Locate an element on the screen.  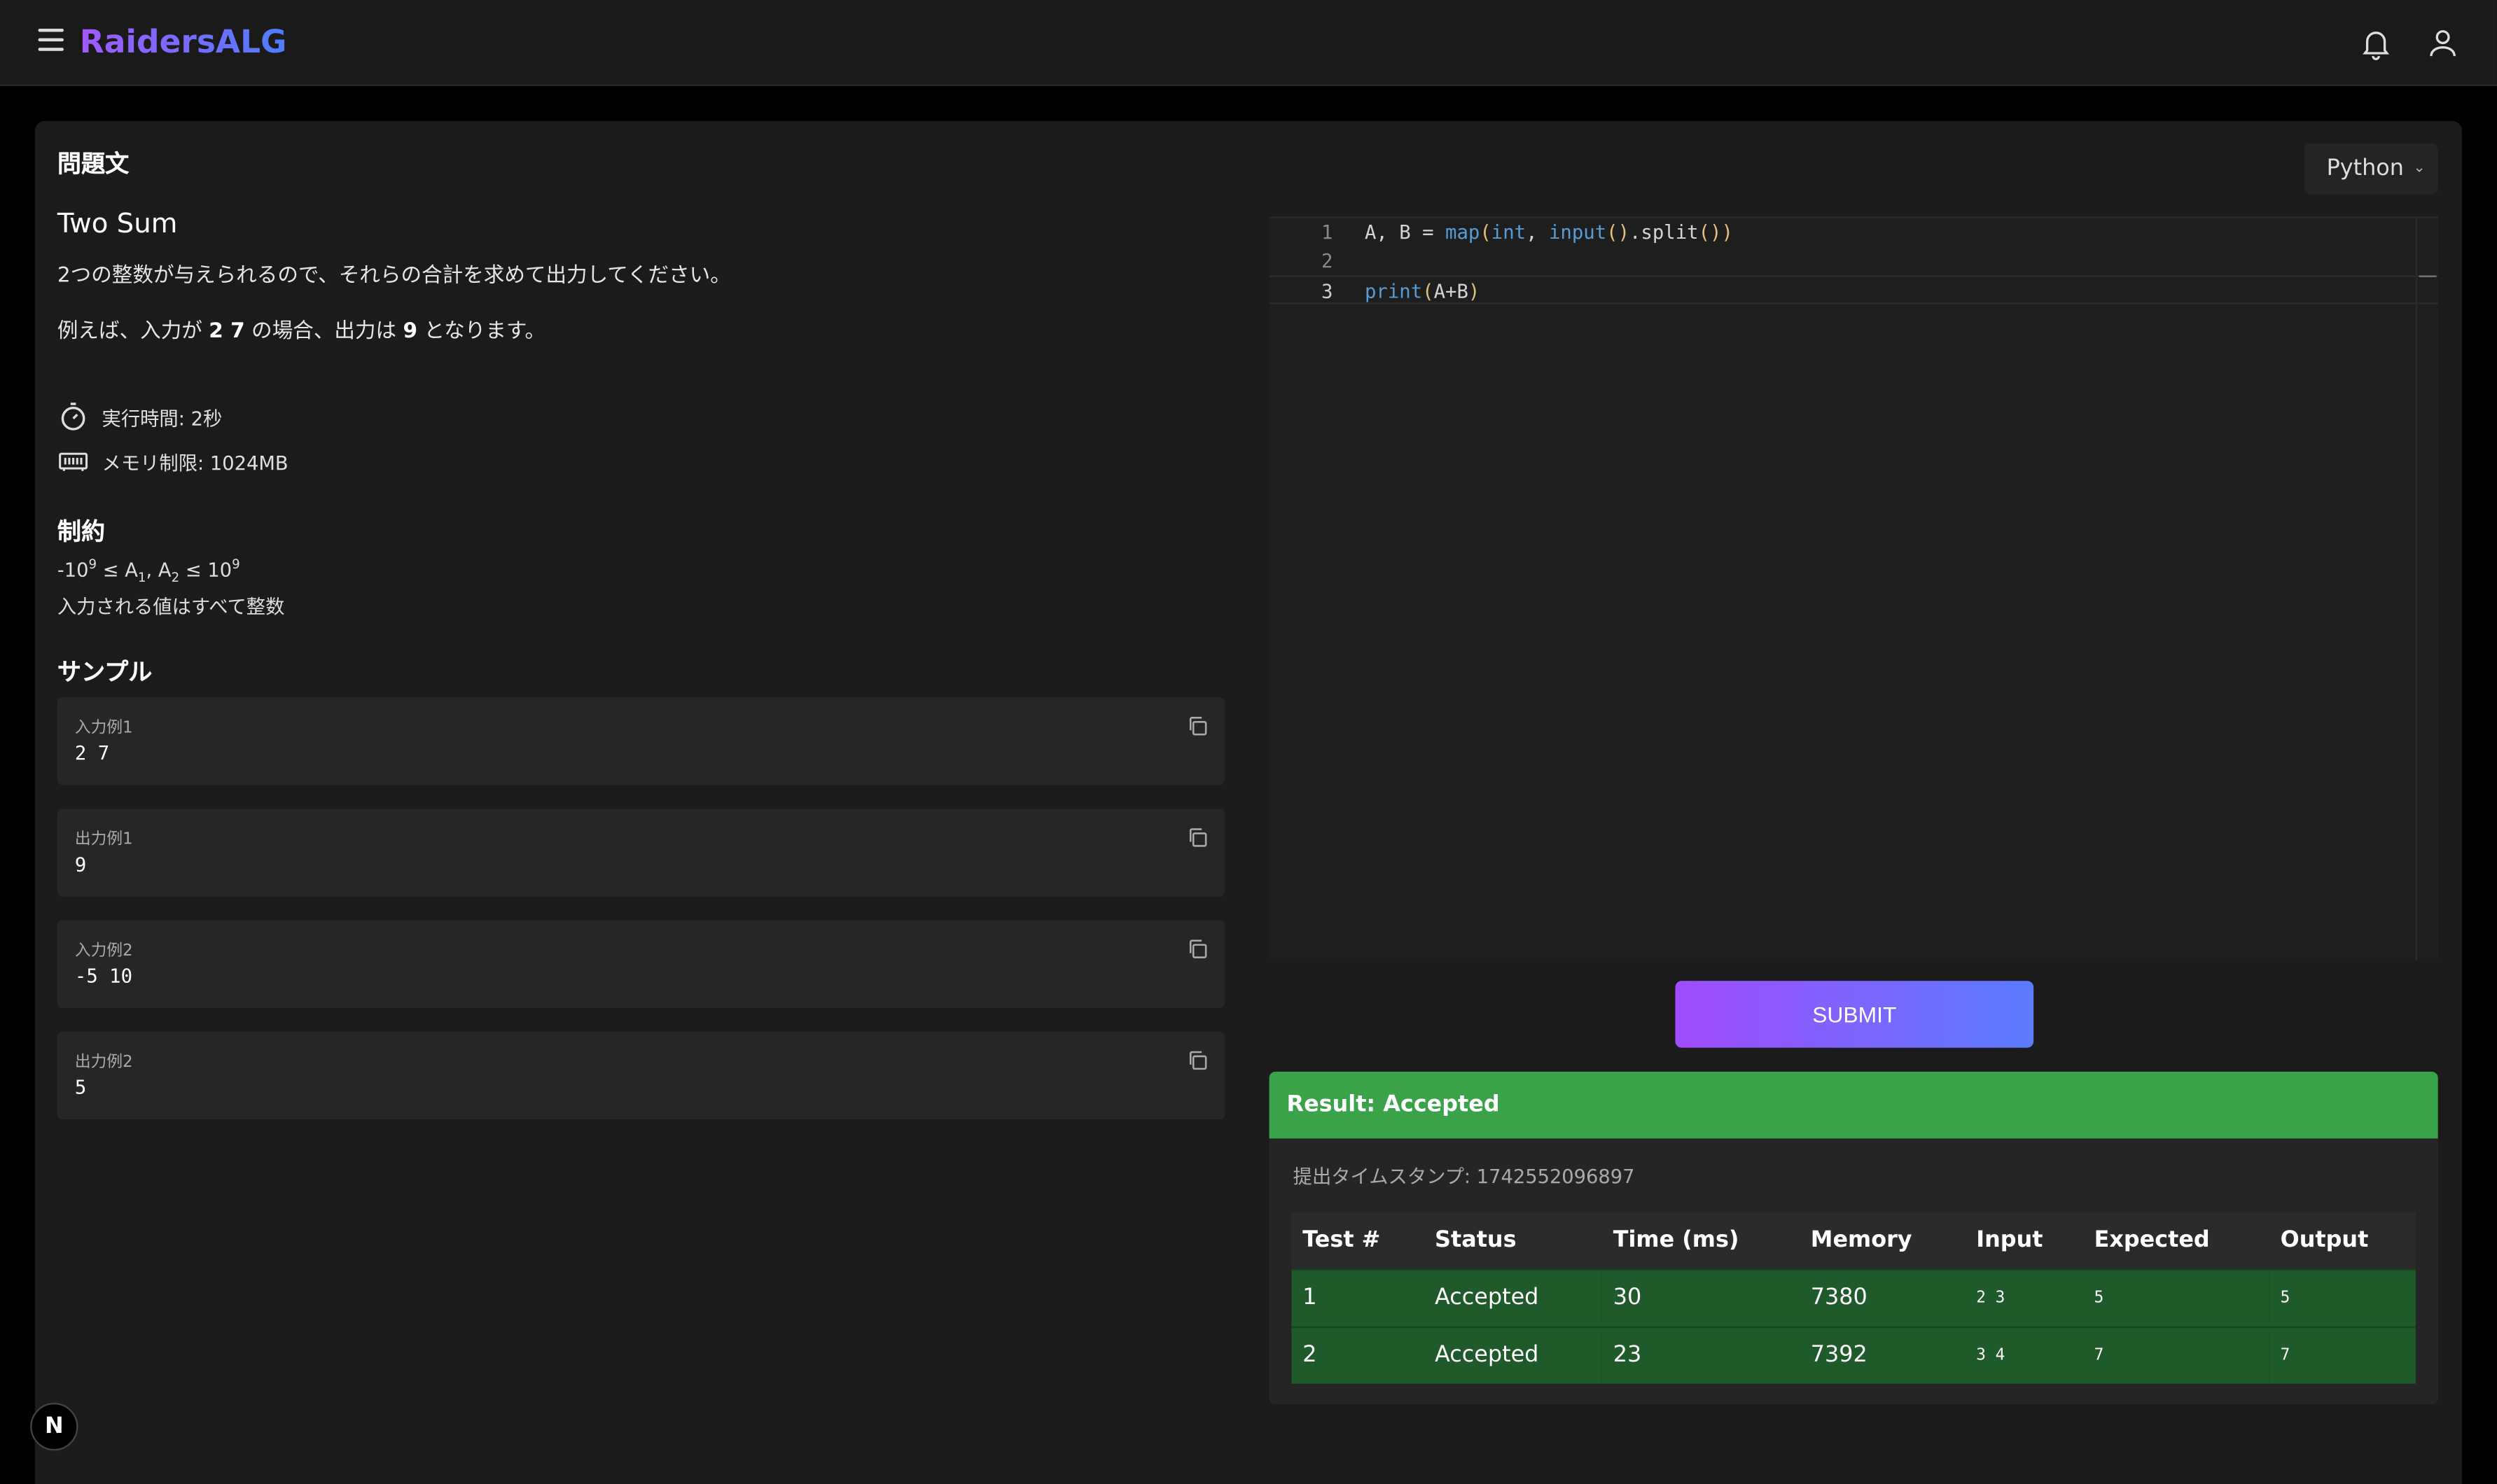
sample-value: -5 10 is located at coordinates (103, 976).